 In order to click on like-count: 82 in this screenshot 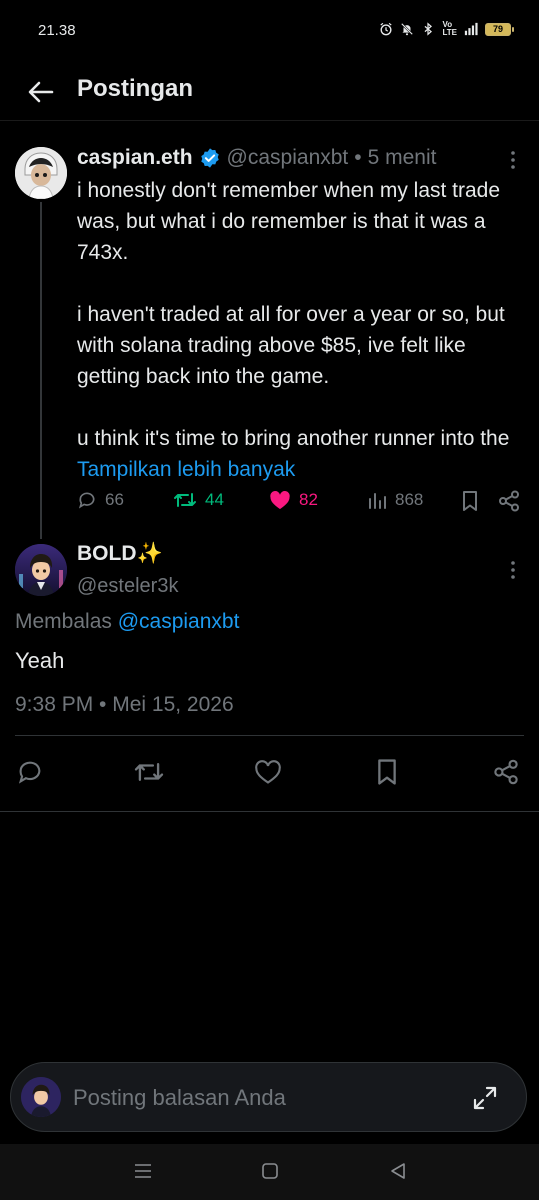, I will do `click(308, 499)`.